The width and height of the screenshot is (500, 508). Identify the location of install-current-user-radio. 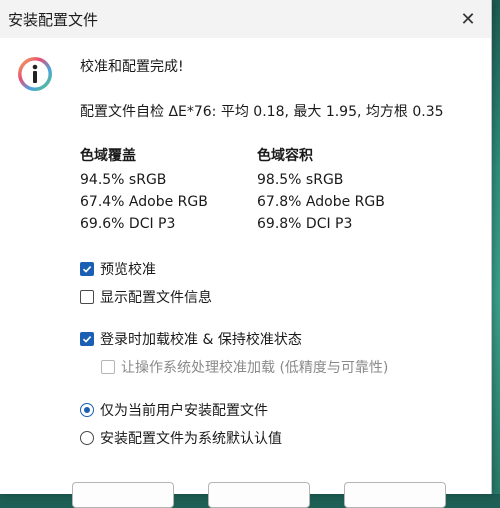
(87, 410).